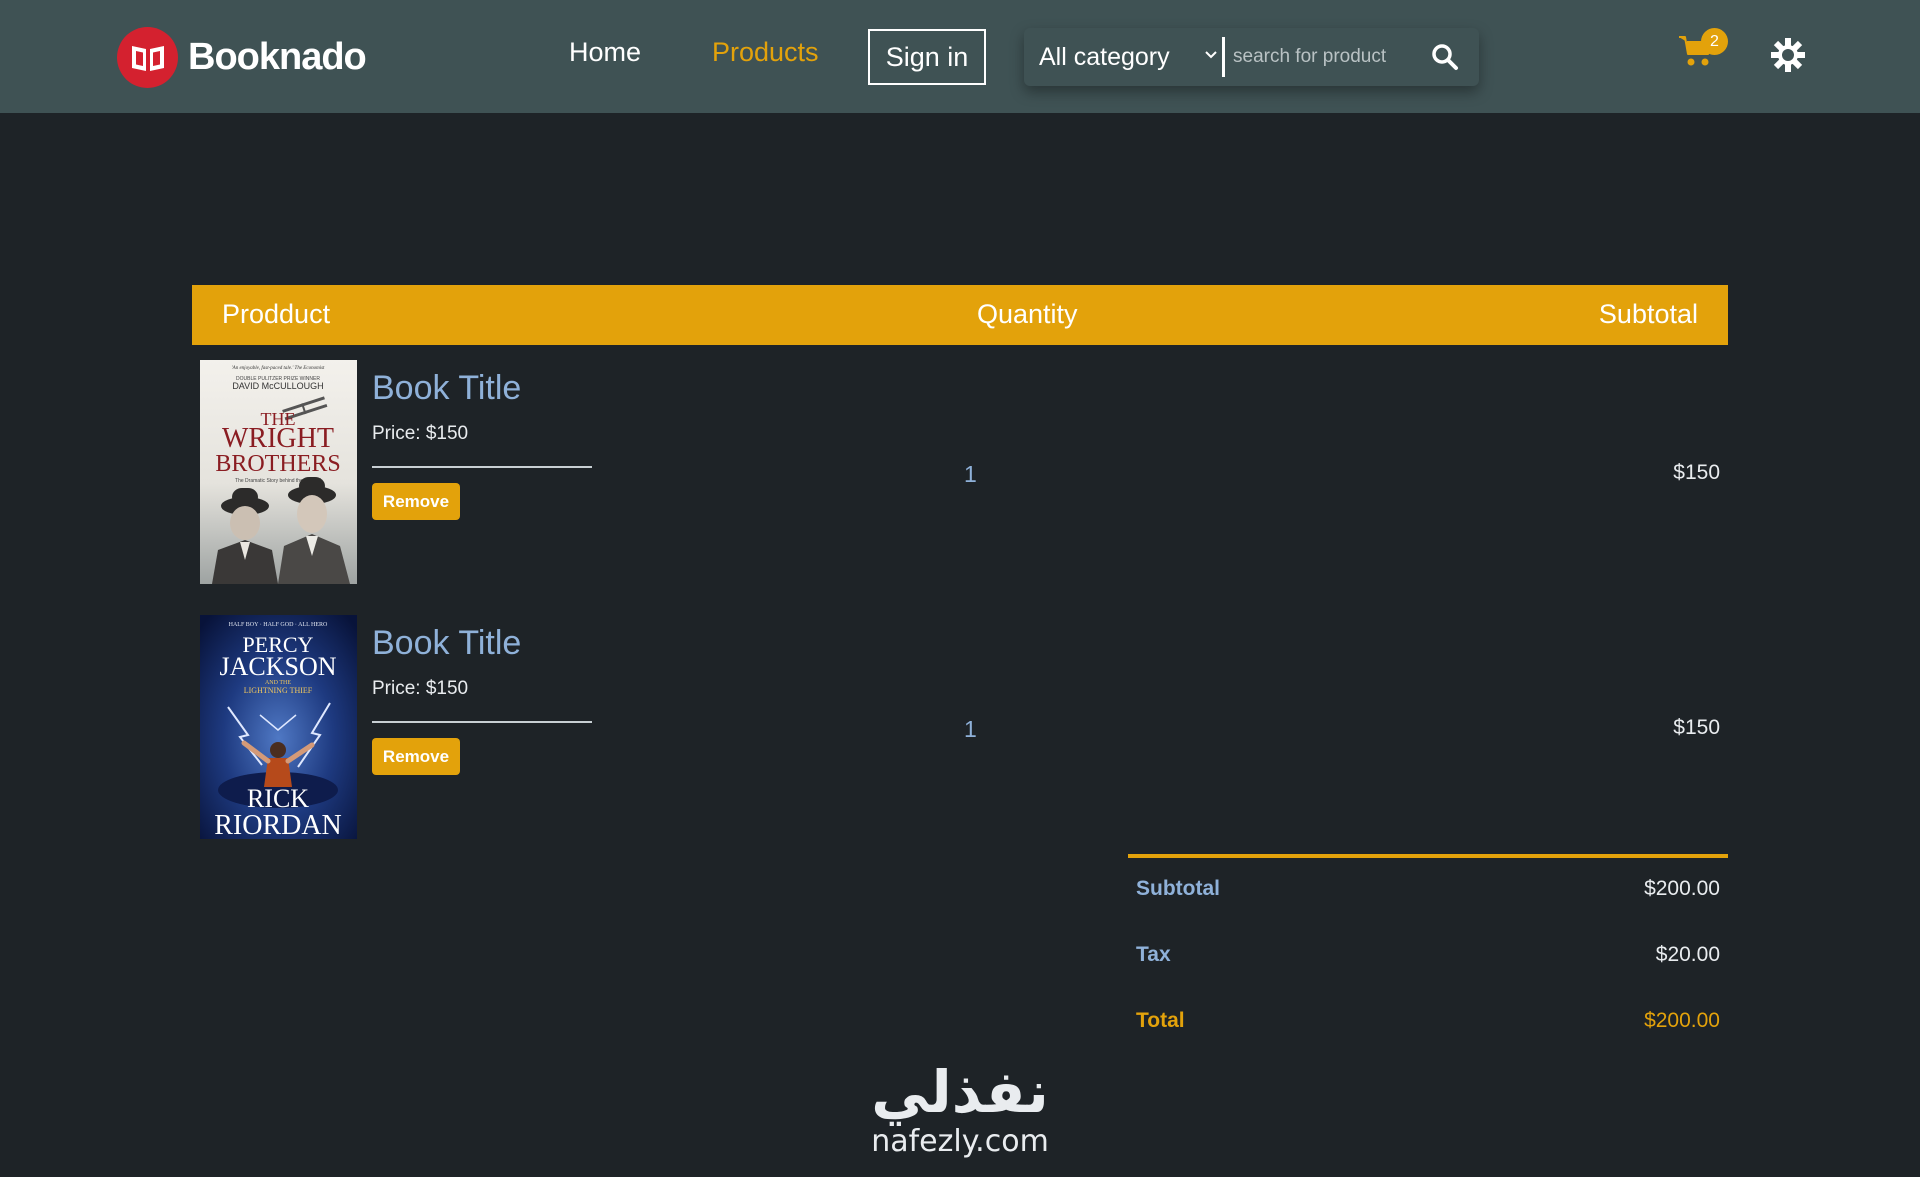 This screenshot has height=1177, width=1920. Describe the element at coordinates (1788, 55) in the screenshot. I see `sun-icon` at that location.